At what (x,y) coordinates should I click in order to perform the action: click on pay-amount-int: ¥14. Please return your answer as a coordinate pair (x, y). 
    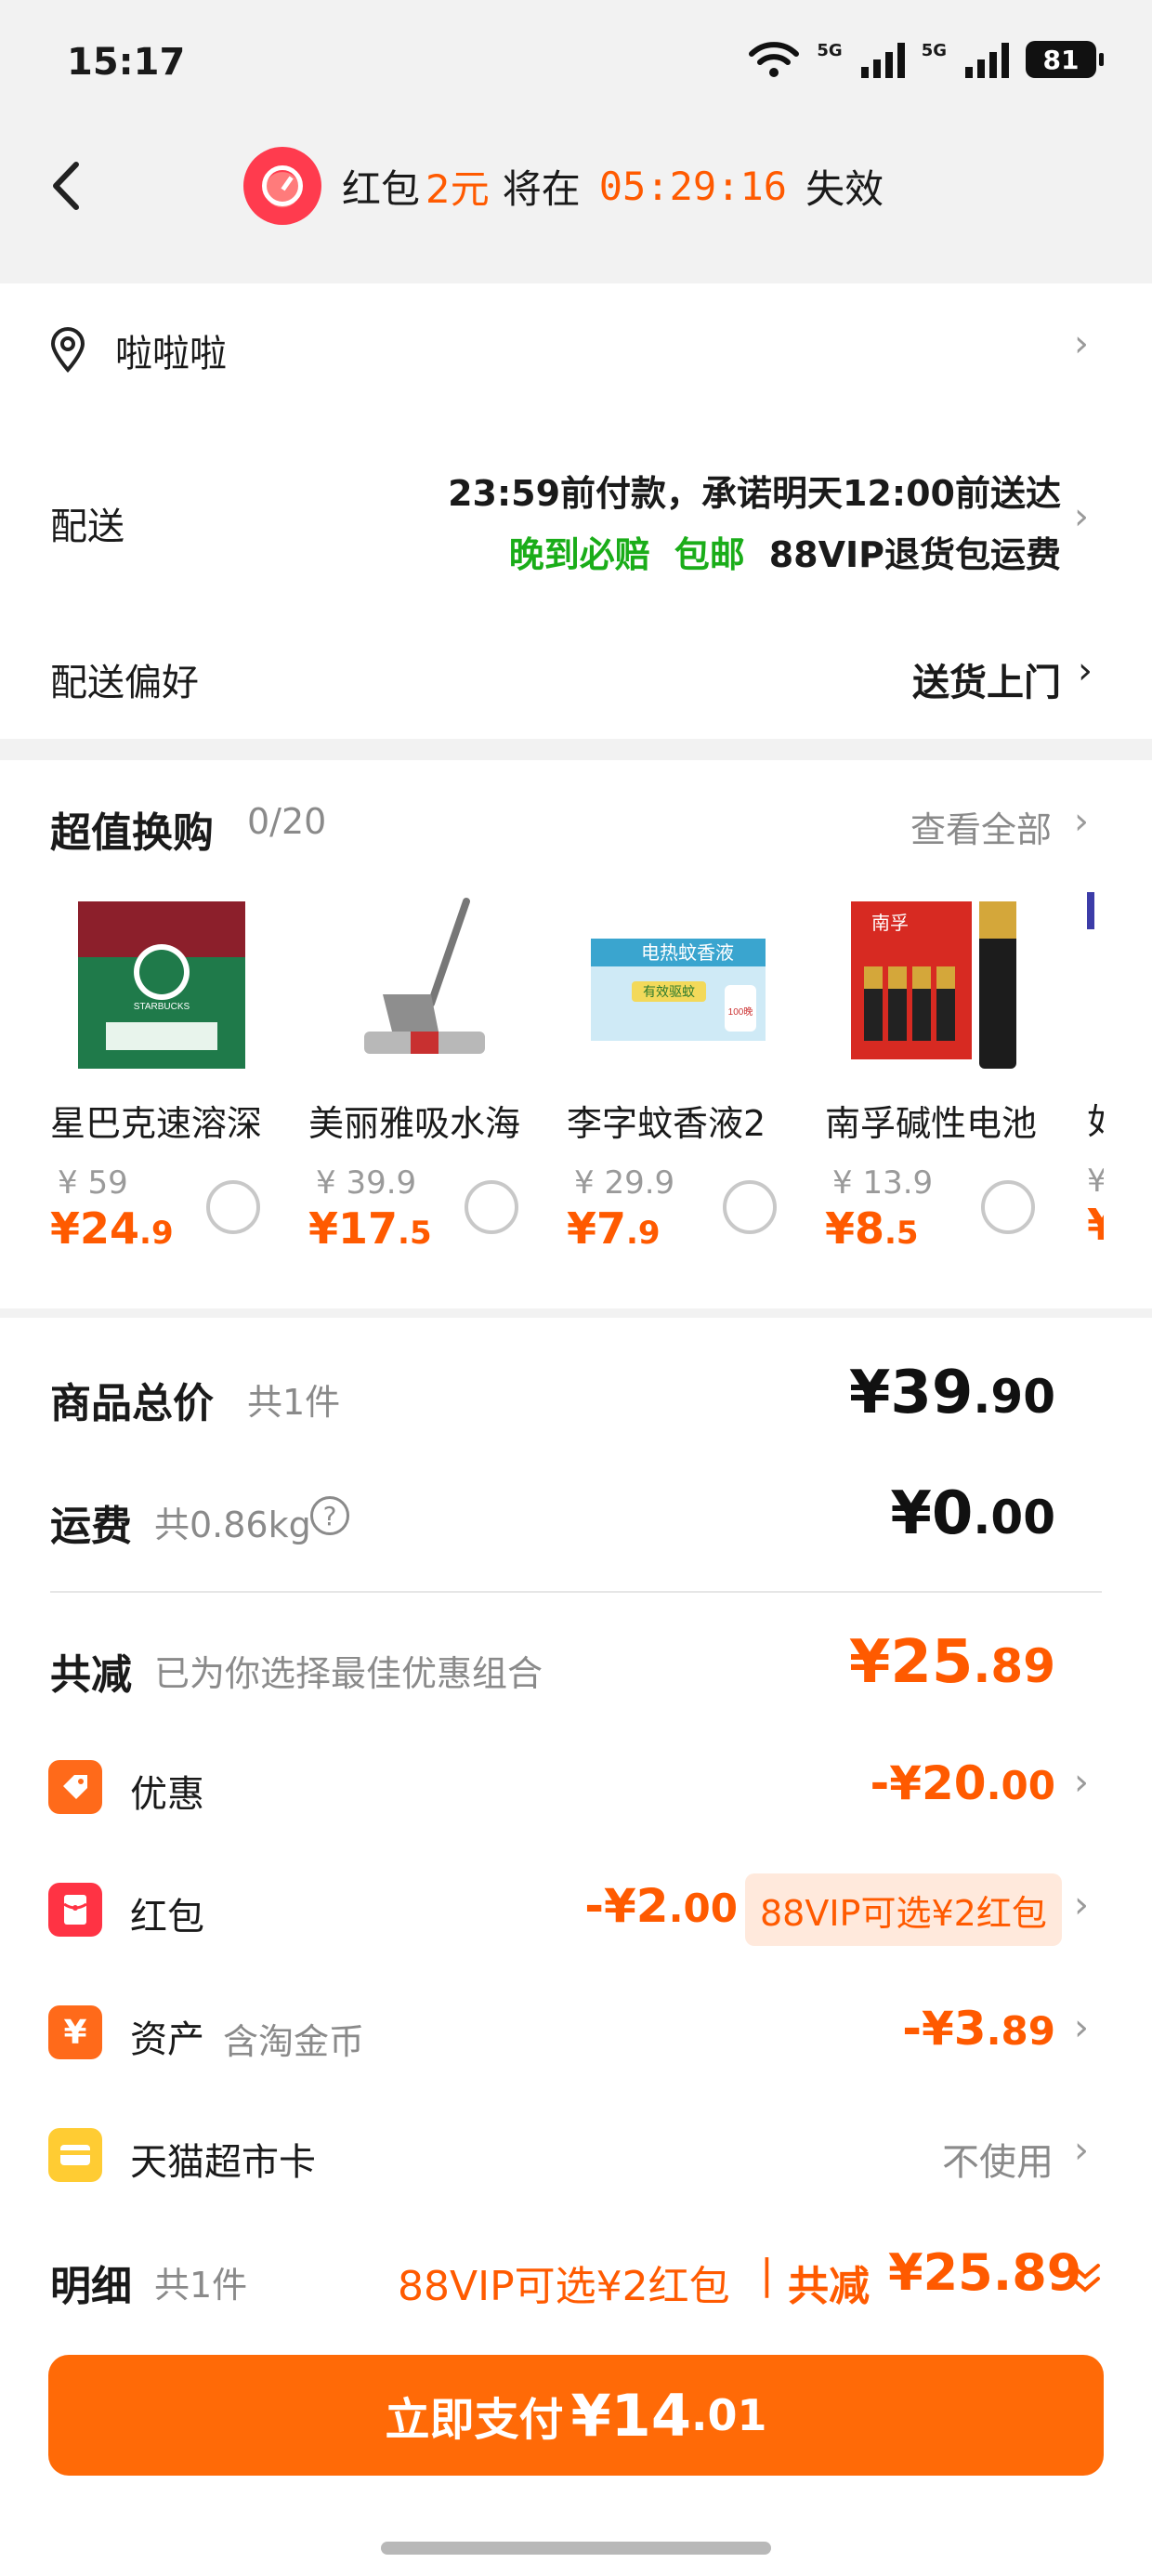
    Looking at the image, I should click on (630, 2415).